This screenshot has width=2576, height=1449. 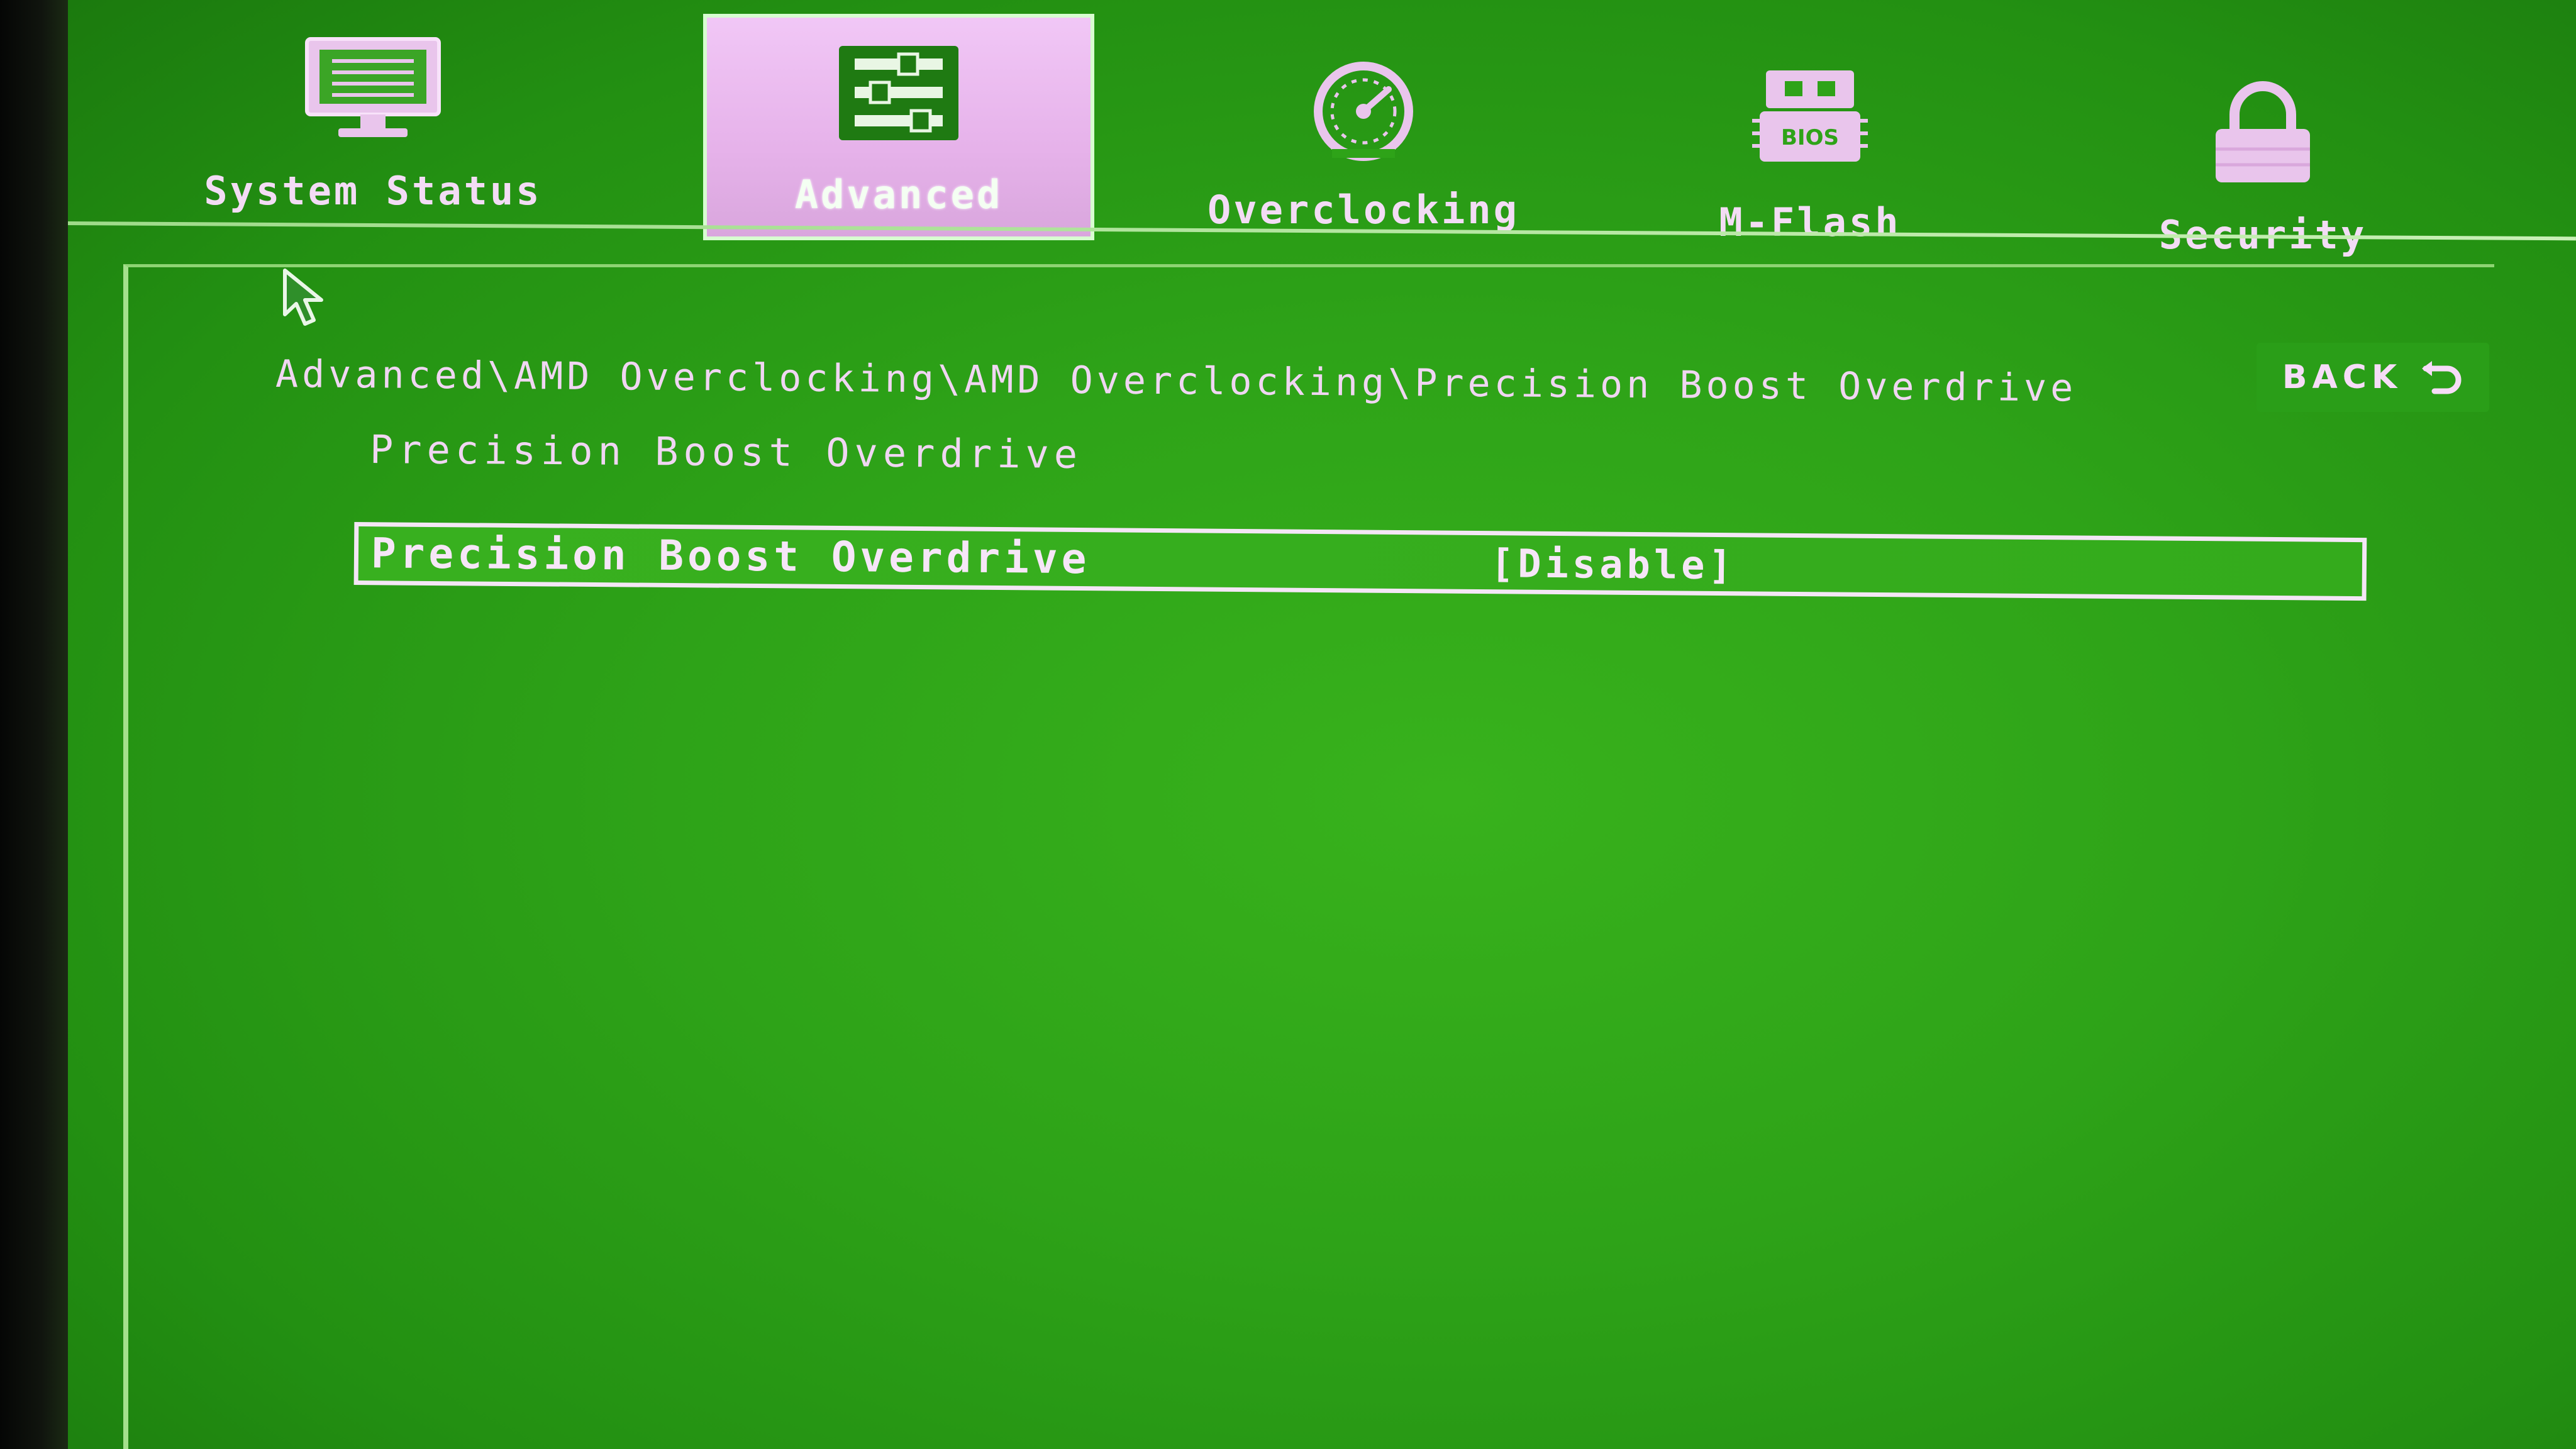 I want to click on tab-label: M-Flash, so click(x=1810, y=222).